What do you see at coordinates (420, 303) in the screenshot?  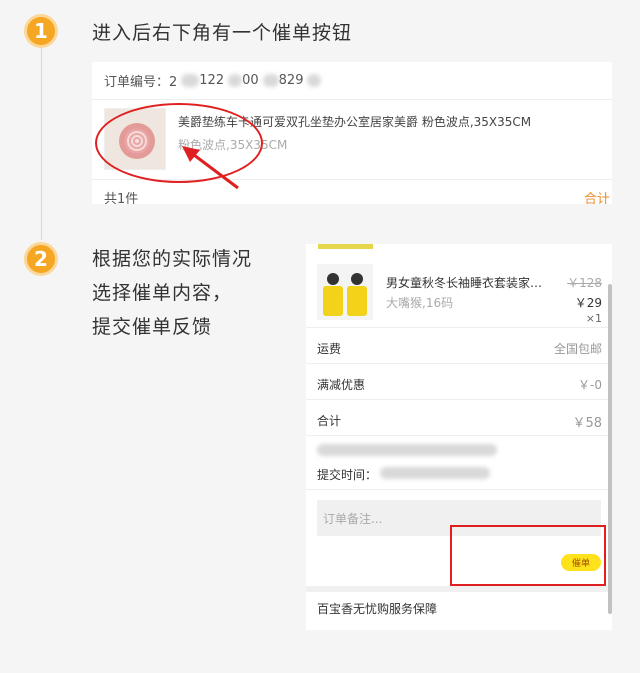 I see `product-spec: 大嘴猴,16码` at bounding box center [420, 303].